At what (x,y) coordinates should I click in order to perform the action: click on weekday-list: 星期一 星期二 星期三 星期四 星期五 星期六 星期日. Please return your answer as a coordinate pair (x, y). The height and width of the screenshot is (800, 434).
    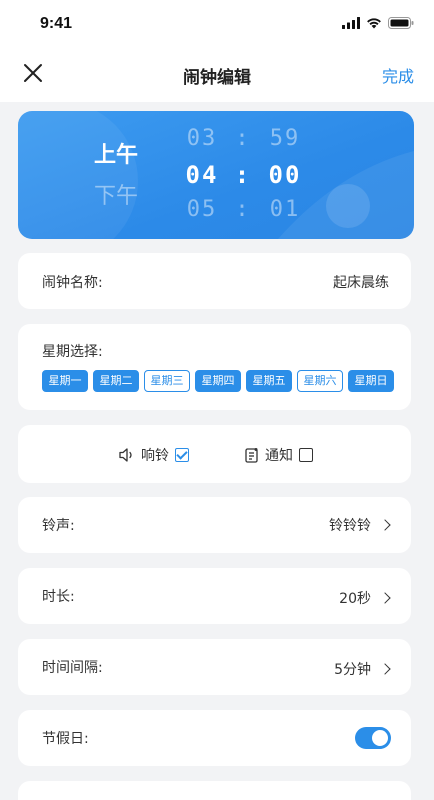
    Looking at the image, I should click on (218, 381).